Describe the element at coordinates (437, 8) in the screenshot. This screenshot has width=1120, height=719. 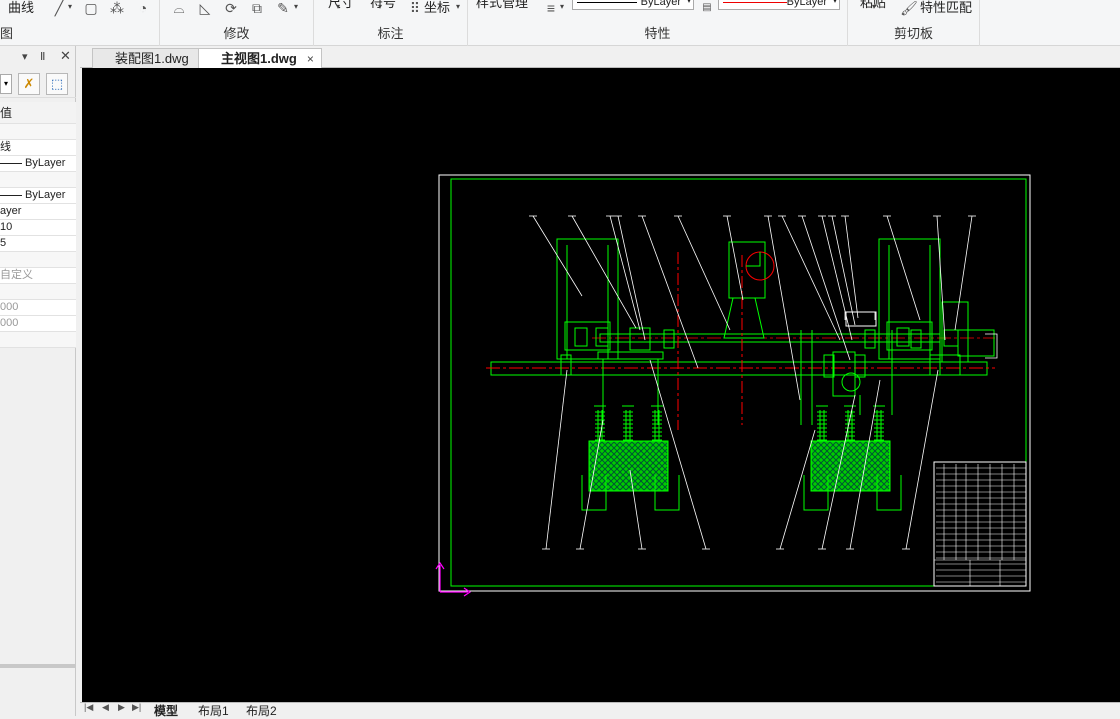
I see `coordinate-button: 坐标` at that location.